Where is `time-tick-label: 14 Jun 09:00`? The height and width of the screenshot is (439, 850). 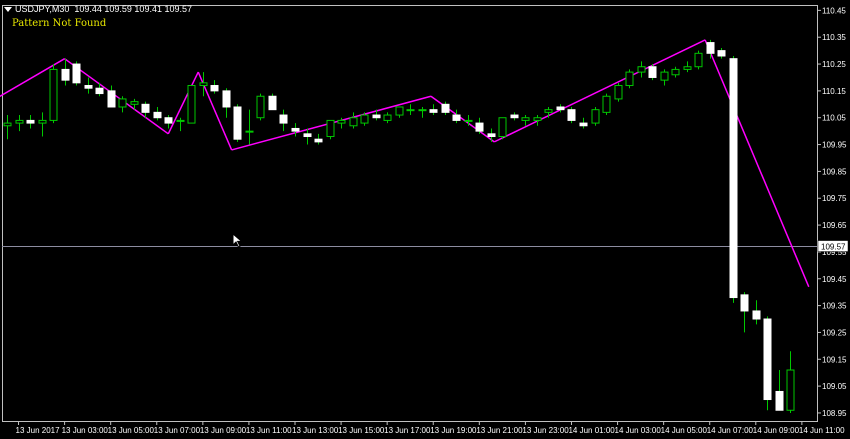 time-tick-label: 14 Jun 09:00 is located at coordinates (776, 430).